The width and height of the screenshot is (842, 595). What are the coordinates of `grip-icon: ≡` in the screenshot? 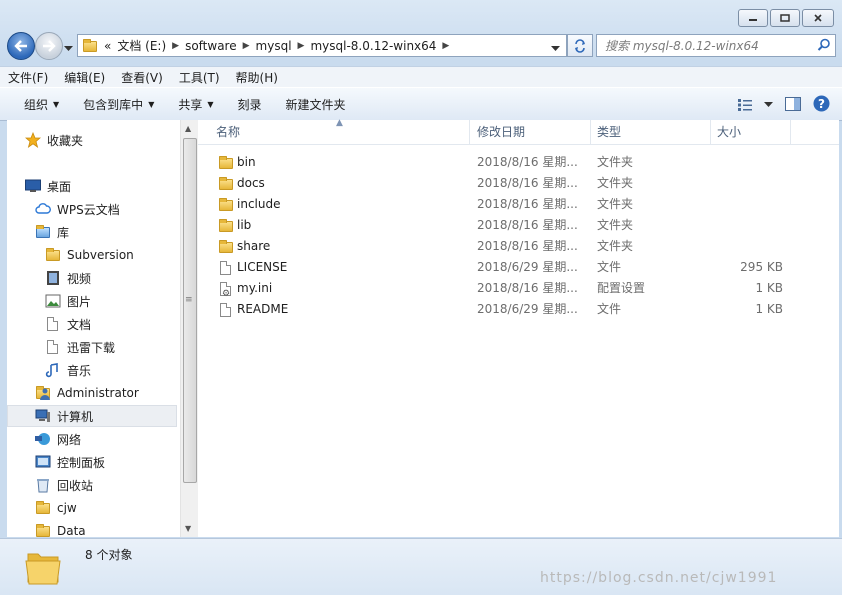 It's located at (189, 300).